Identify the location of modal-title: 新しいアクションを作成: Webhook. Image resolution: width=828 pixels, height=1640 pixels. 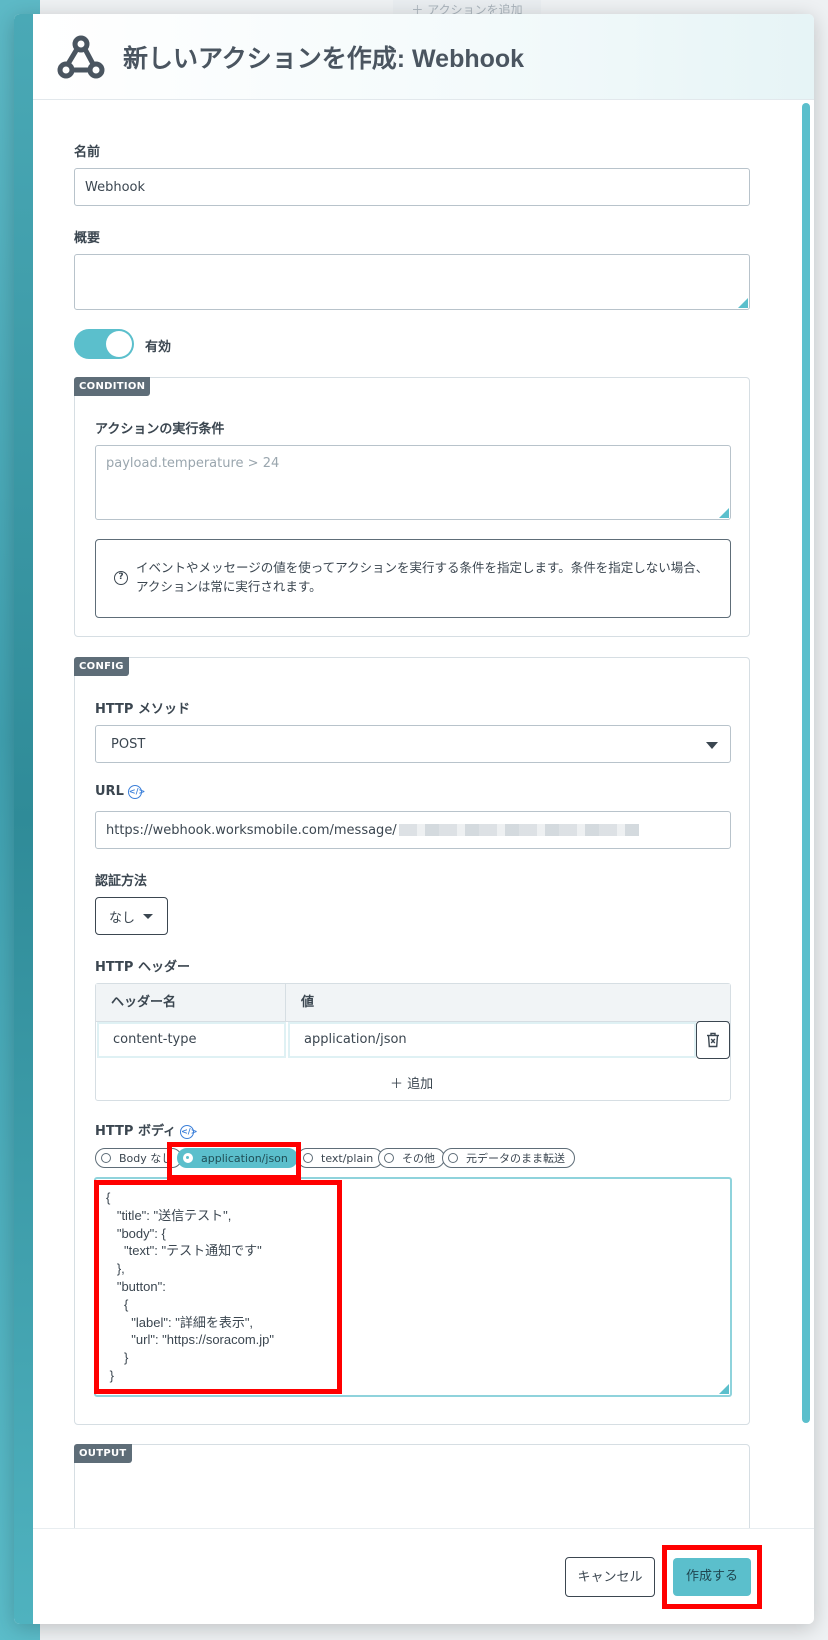
(324, 58).